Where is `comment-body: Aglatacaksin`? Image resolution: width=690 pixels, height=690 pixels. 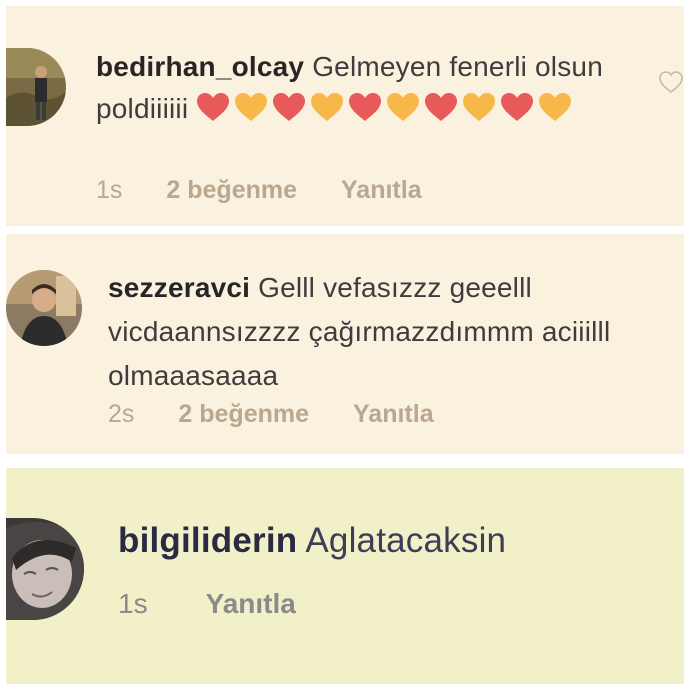
comment-body: Aglatacaksin is located at coordinates (406, 540).